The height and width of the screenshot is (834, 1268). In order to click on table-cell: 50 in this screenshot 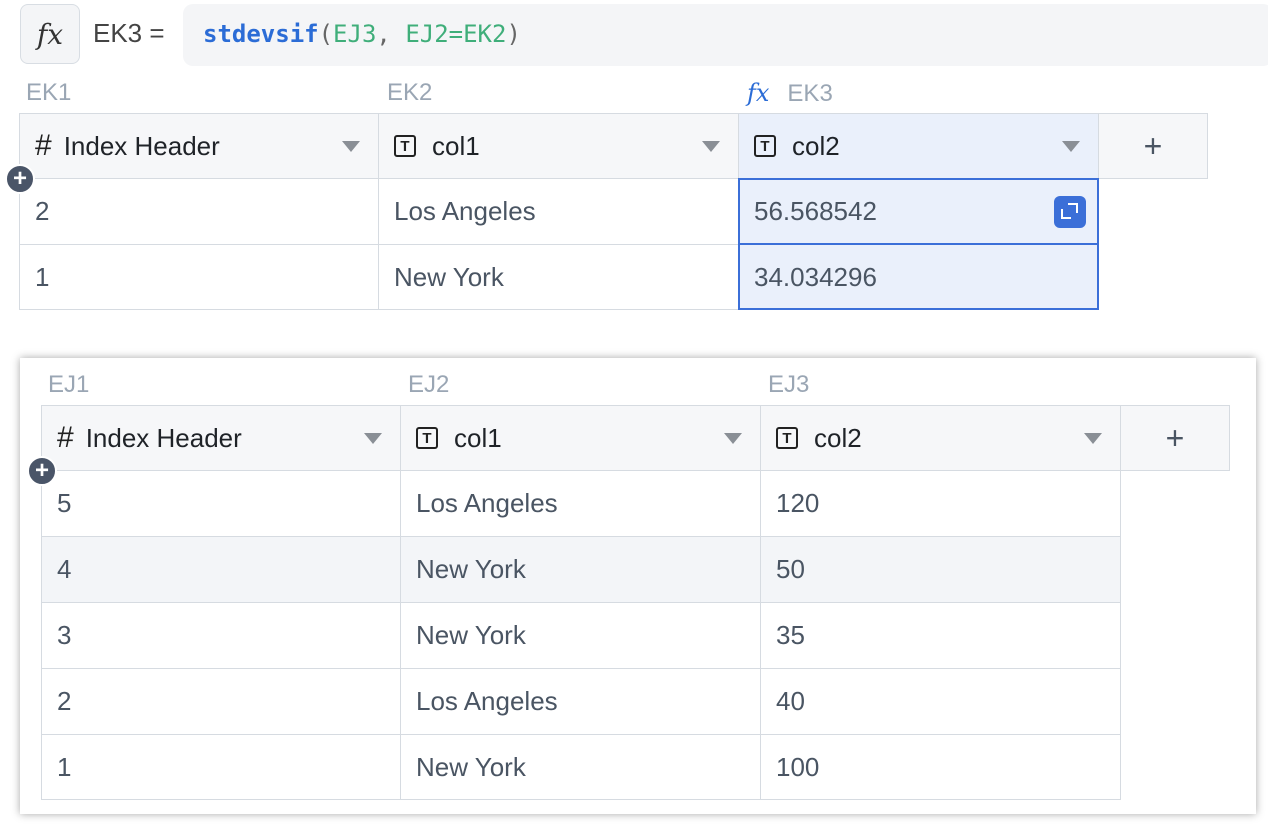, I will do `click(940, 569)`.